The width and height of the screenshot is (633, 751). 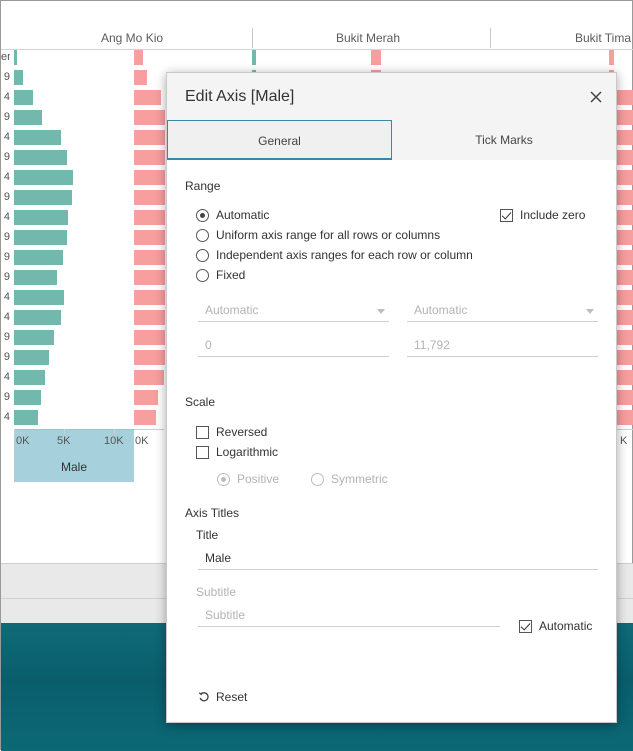 What do you see at coordinates (502, 345) in the screenshot?
I see `range-end-field: 11,792` at bounding box center [502, 345].